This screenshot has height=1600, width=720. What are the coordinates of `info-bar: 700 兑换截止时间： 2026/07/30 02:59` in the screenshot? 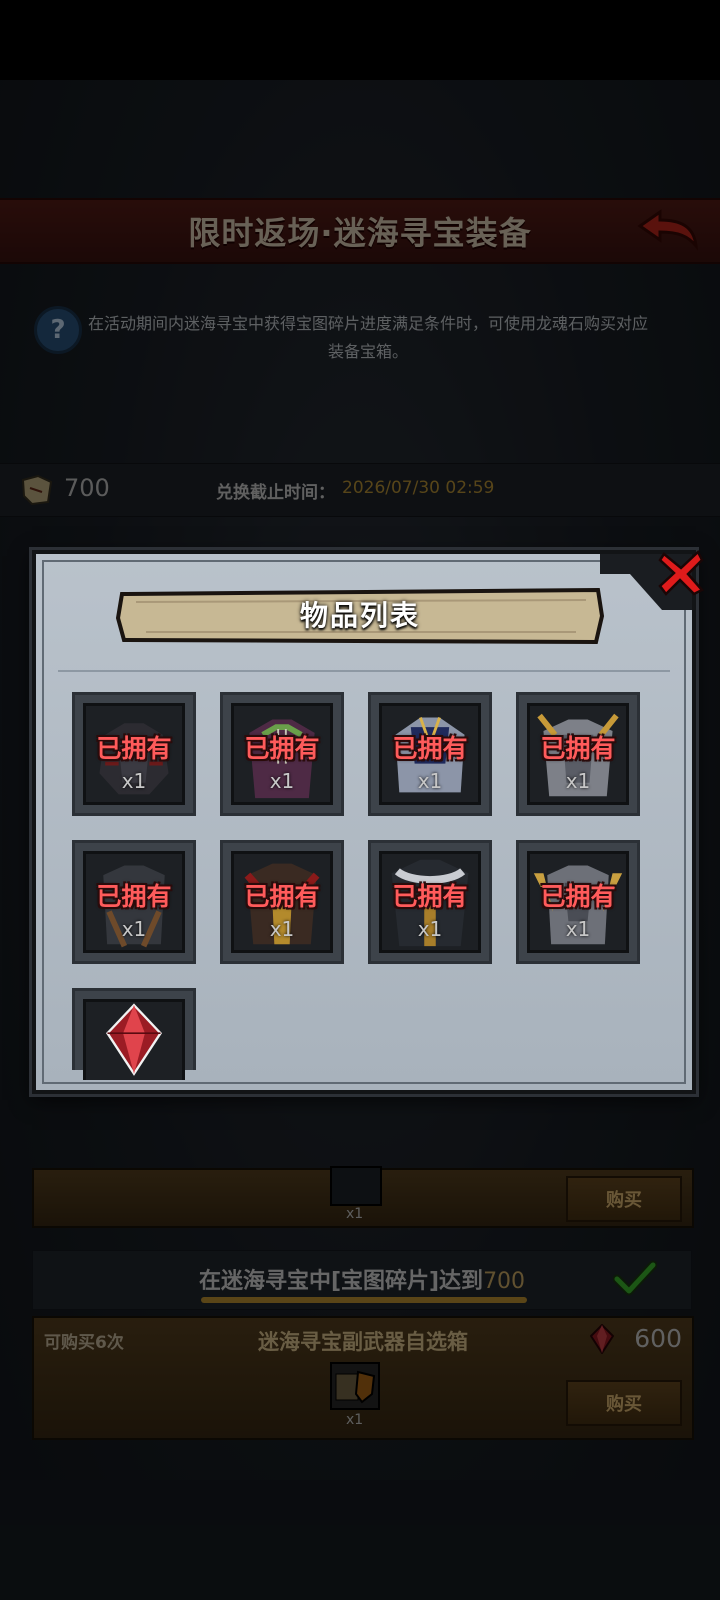 It's located at (360, 490).